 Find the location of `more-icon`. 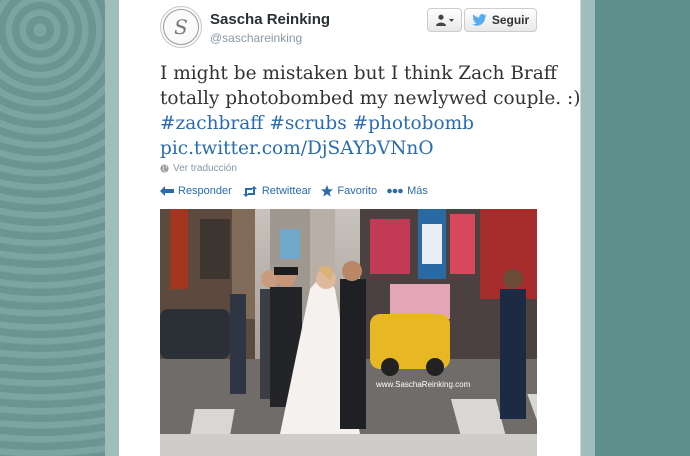

more-icon is located at coordinates (395, 191).